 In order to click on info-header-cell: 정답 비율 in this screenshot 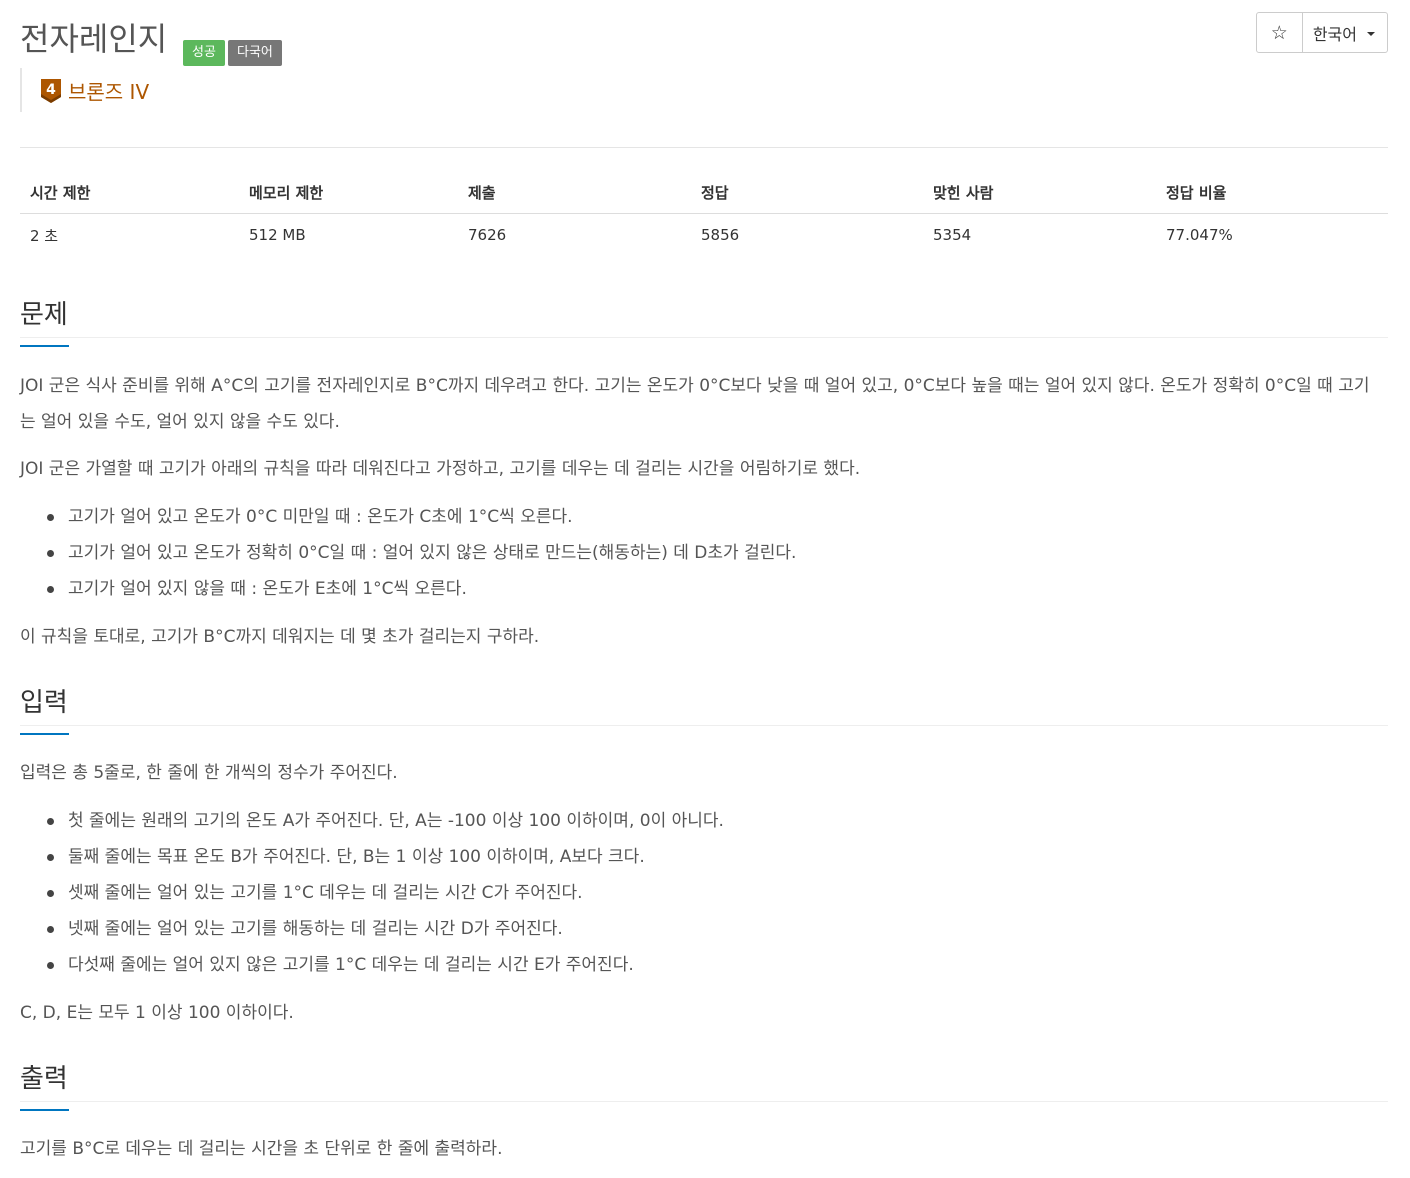, I will do `click(1272, 193)`.